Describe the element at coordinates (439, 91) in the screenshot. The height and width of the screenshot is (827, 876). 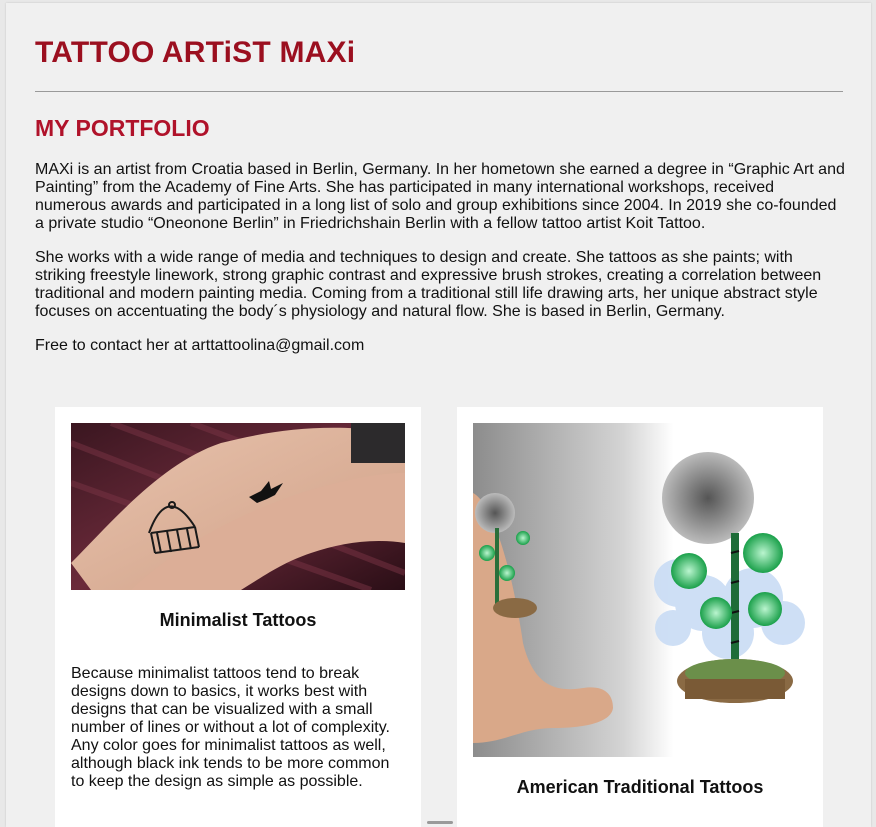
I see `header-divider` at that location.